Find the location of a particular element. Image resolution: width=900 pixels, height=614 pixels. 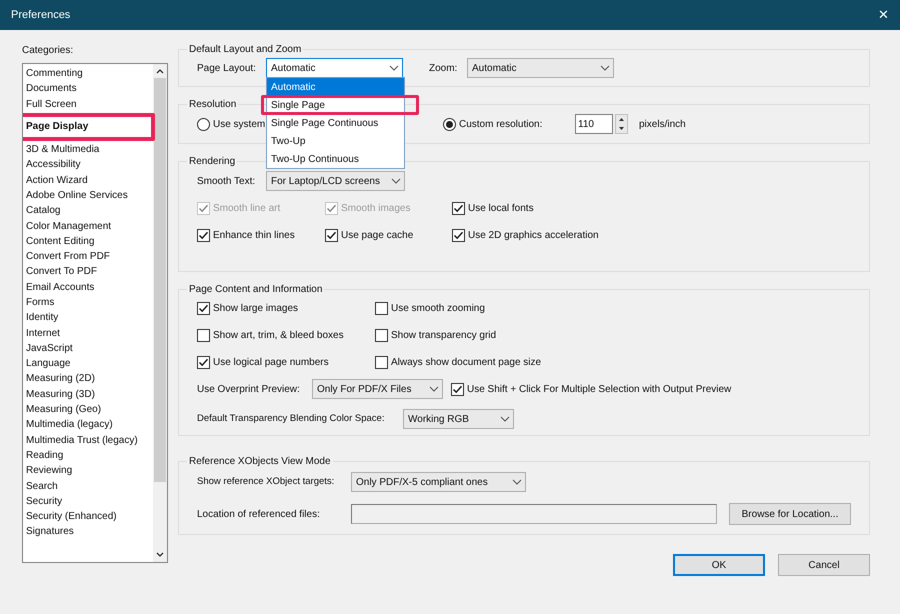

menu-option: Single Page Continuous is located at coordinates (335, 123).